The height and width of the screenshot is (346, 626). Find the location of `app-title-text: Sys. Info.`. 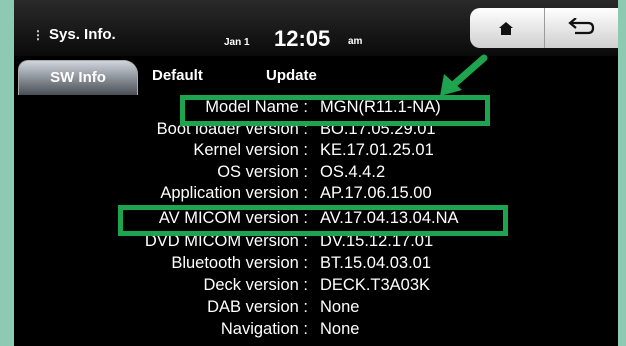

app-title-text: Sys. Info. is located at coordinates (82, 34).